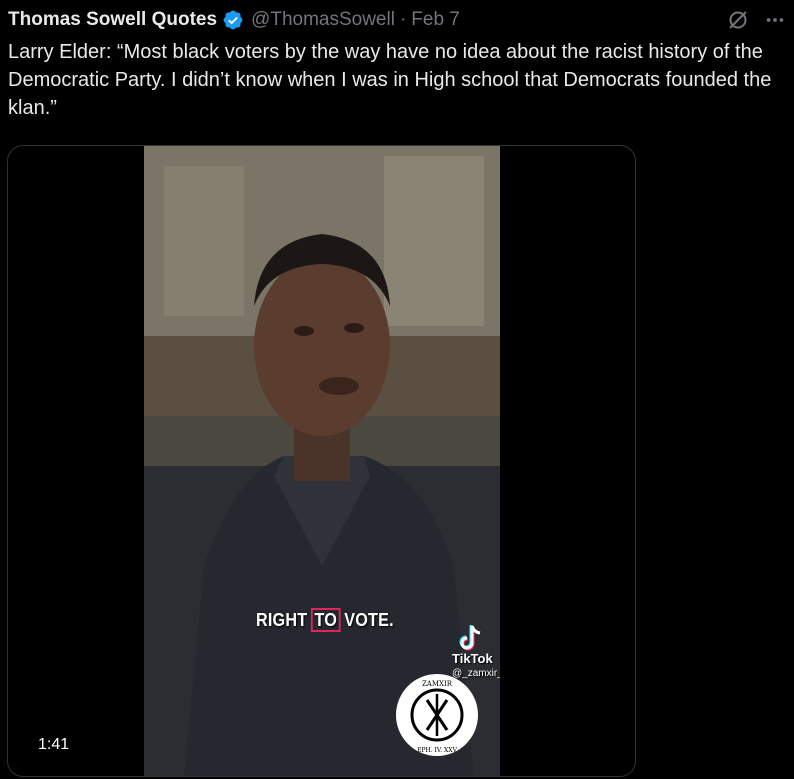  I want to click on verified-badge-icon, so click(233, 20).